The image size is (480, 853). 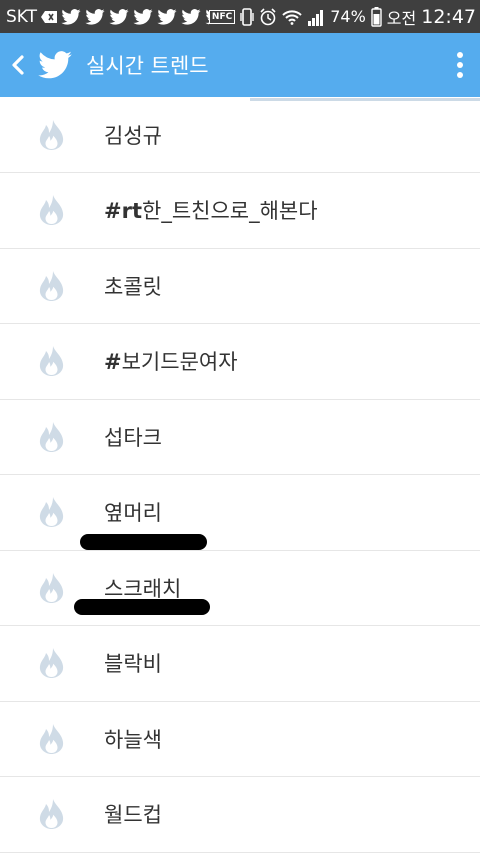 I want to click on trend-label: 옆머리, so click(x=133, y=513).